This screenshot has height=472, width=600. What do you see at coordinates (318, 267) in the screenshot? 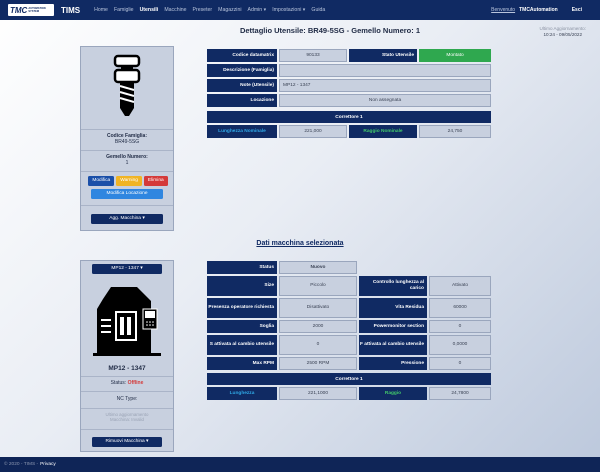
I see `machine-status-row-value: Nuovo` at bounding box center [318, 267].